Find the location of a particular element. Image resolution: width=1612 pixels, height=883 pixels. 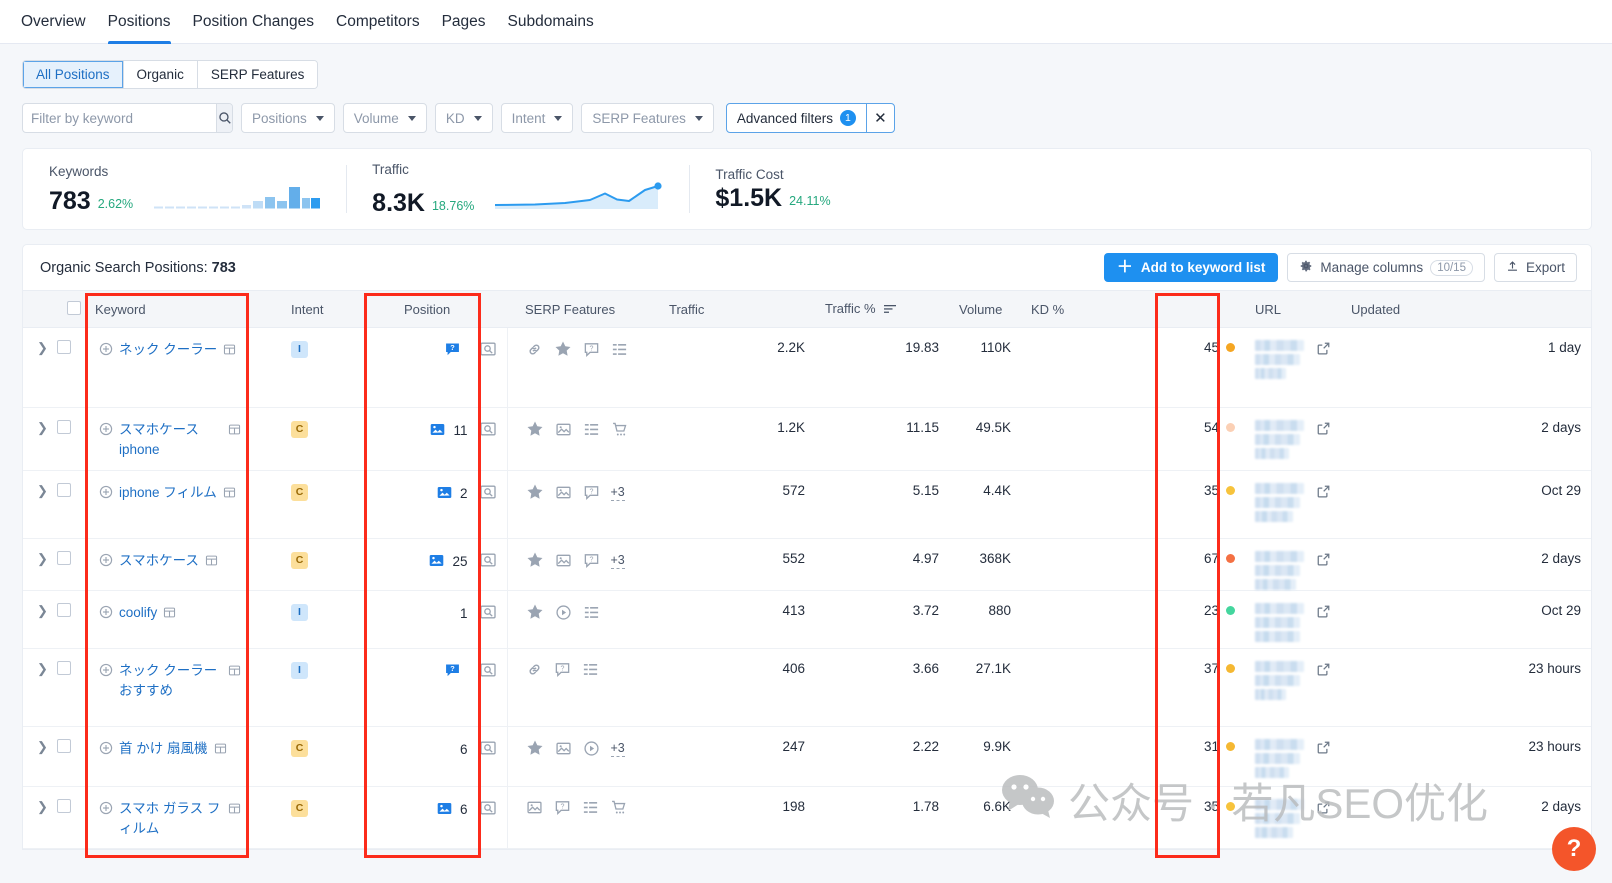

keyword-link: ネック クーラー おすすめ is located at coordinates (170, 680).